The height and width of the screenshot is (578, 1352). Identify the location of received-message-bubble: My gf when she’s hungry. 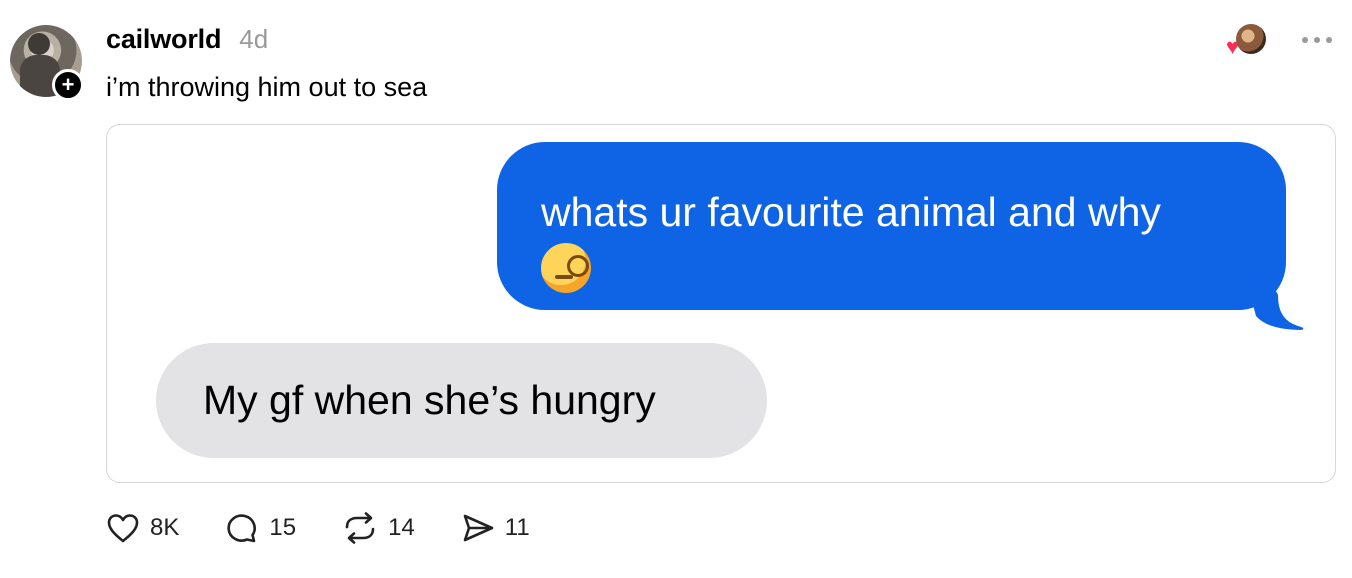
(461, 400).